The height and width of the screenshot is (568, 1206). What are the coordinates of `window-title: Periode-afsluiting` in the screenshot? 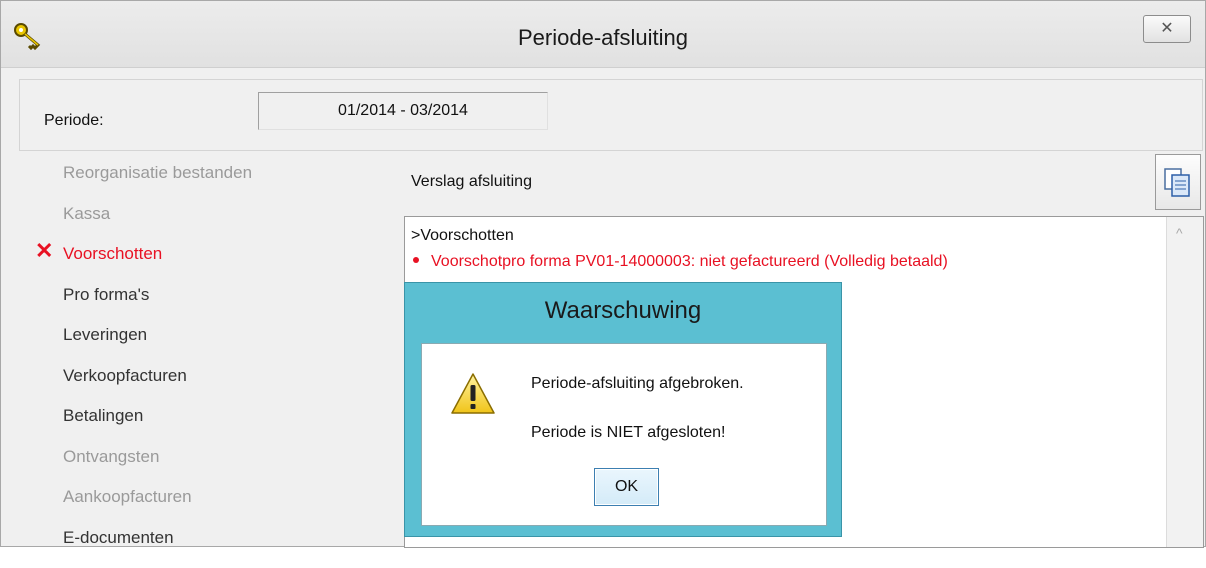 It's located at (603, 38).